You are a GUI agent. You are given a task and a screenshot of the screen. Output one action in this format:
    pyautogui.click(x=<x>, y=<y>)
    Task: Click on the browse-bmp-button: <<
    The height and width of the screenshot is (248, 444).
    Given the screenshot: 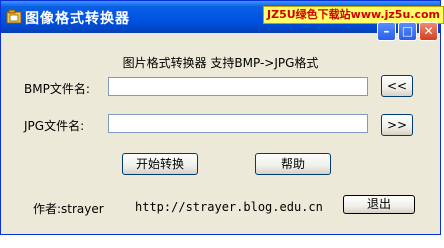 What is the action you would take?
    pyautogui.click(x=397, y=86)
    